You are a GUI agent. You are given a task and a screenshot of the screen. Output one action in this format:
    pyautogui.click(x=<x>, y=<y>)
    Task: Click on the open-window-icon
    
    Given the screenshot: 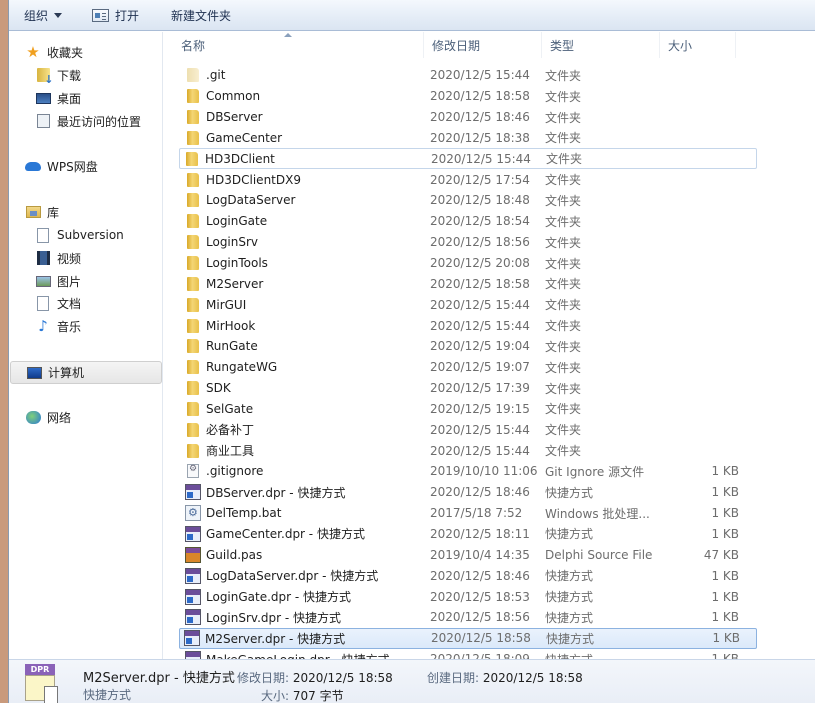 What is the action you would take?
    pyautogui.click(x=101, y=15)
    